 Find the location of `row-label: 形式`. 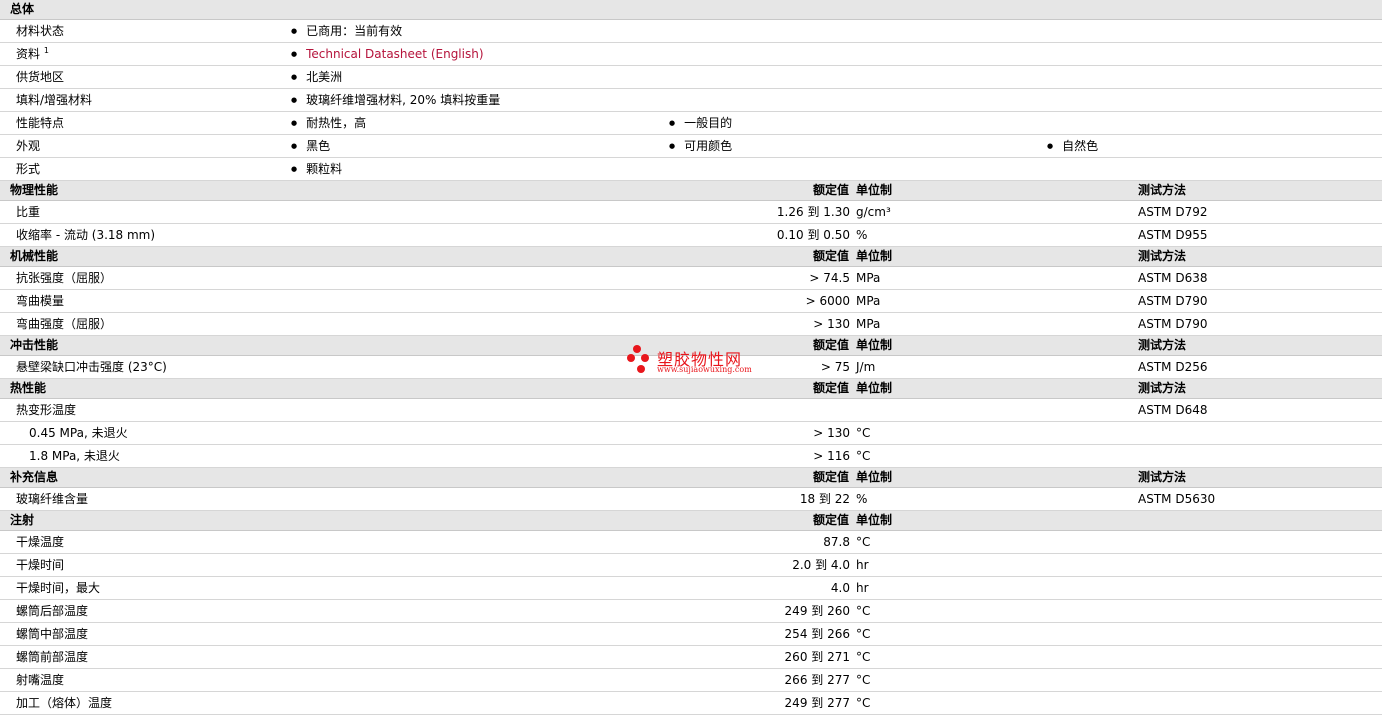

row-label: 形式 is located at coordinates (28, 169).